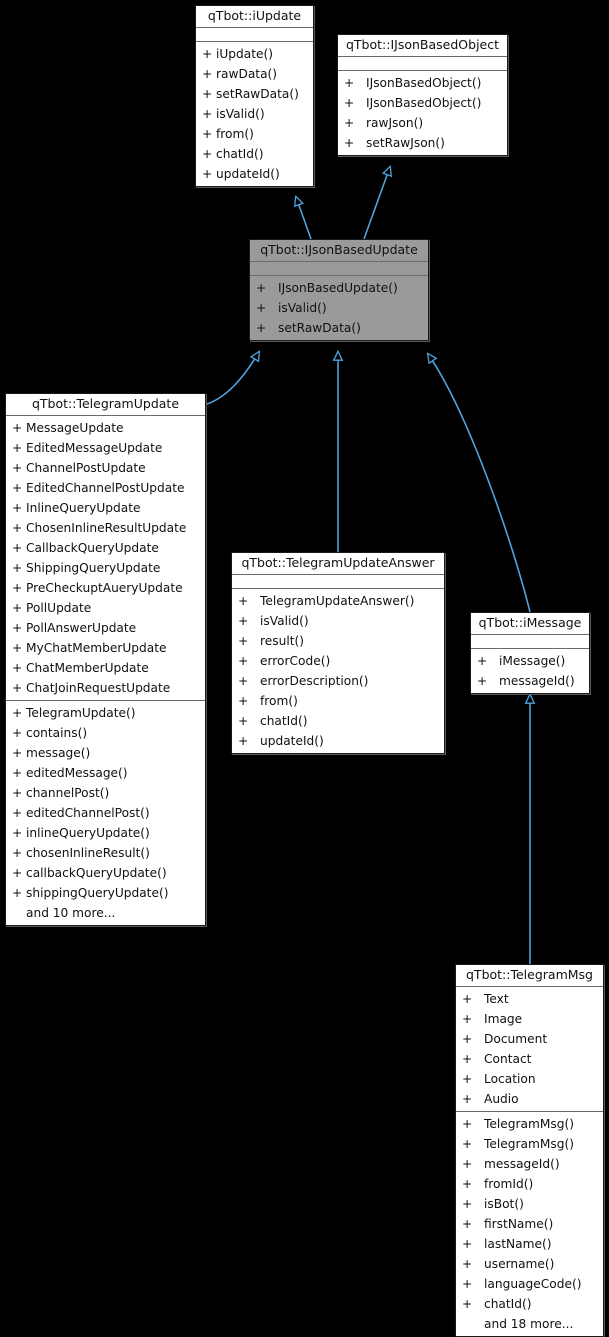 The image size is (609, 1337). I want to click on class-member-row: + ChosenInlineResultUpdate, so click(105, 528).